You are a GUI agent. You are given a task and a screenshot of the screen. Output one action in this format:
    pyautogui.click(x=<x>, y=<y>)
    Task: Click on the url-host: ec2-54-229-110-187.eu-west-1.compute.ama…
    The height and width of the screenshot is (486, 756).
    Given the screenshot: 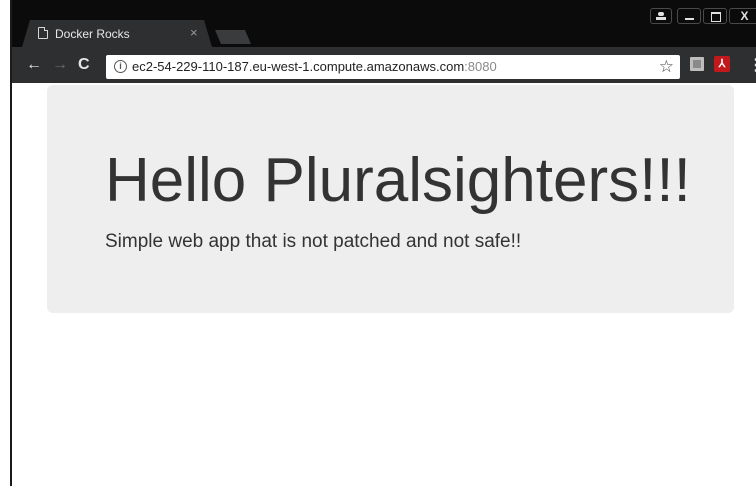 What is the action you would take?
    pyautogui.click(x=298, y=66)
    